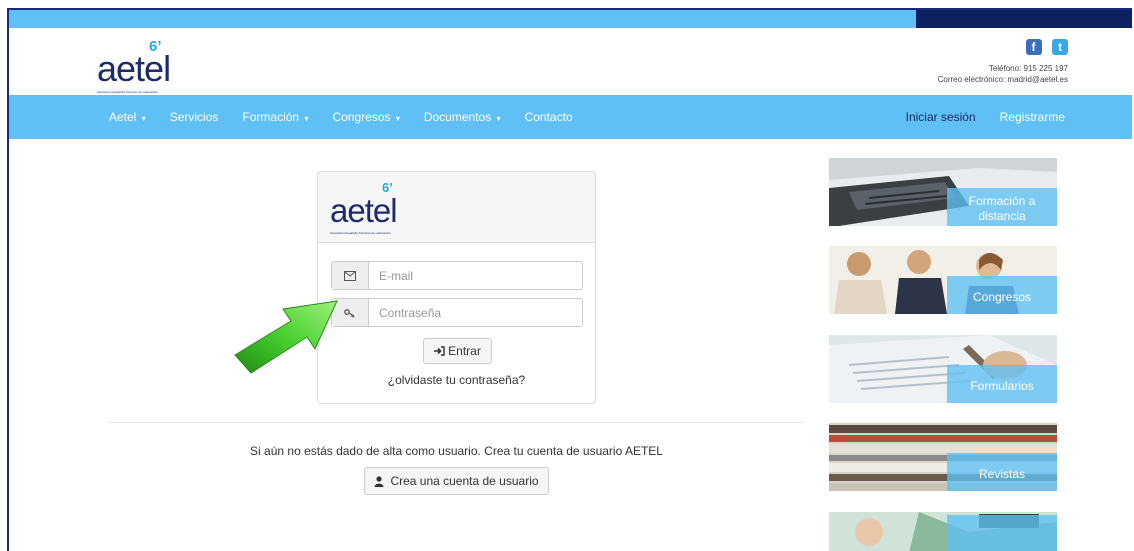 The width and height of the screenshot is (1134, 551). I want to click on tile-label: Congresos, so click(1002, 295).